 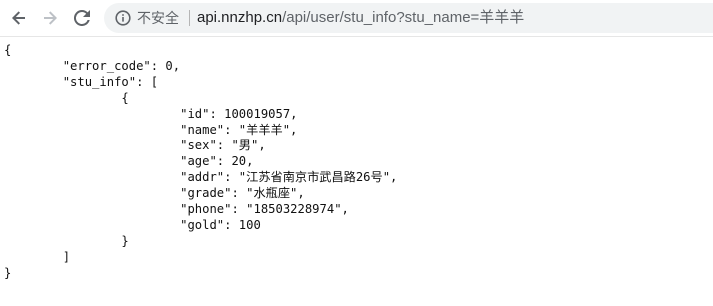 I want to click on info-icon, so click(x=123, y=18).